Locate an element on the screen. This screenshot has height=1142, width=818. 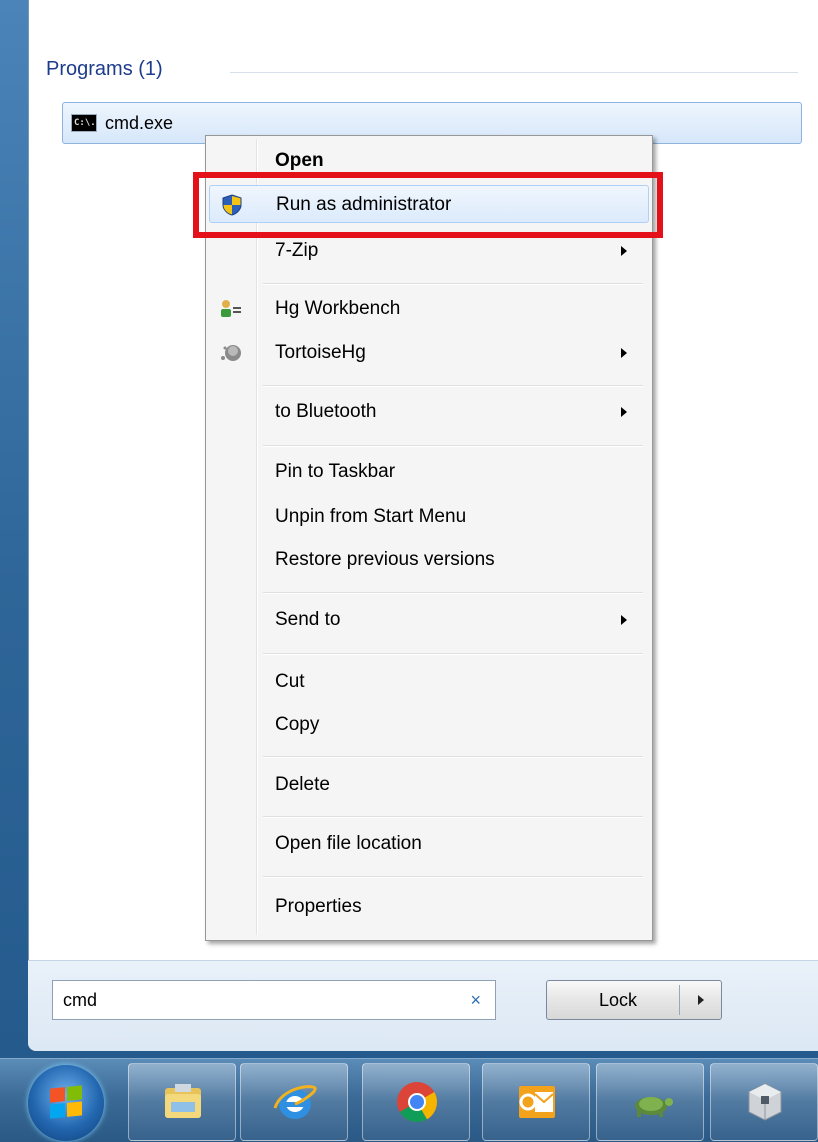
menu-item-label: Unpin from Start Menu is located at coordinates (371, 516).